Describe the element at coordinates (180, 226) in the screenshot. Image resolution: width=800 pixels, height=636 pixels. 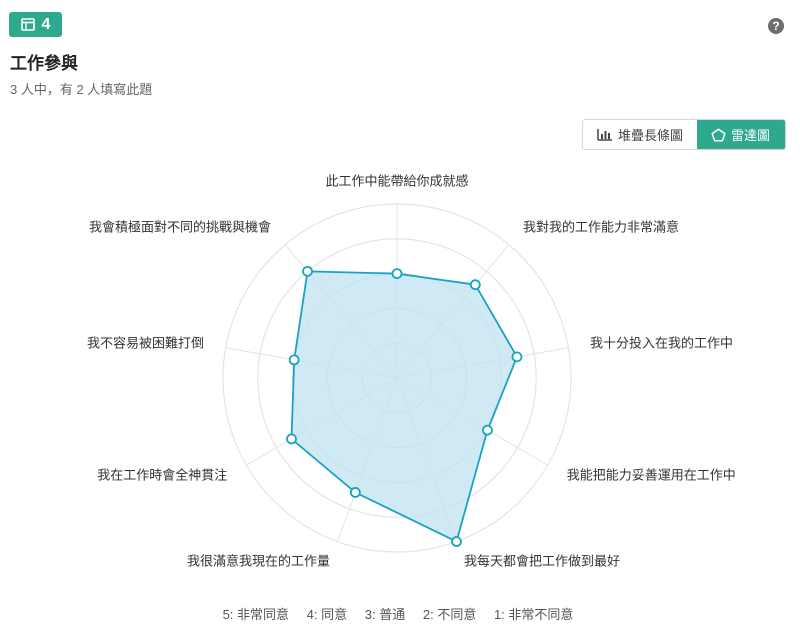
I see `axis-label: 我會積極面對不同的挑戰與機會` at that location.